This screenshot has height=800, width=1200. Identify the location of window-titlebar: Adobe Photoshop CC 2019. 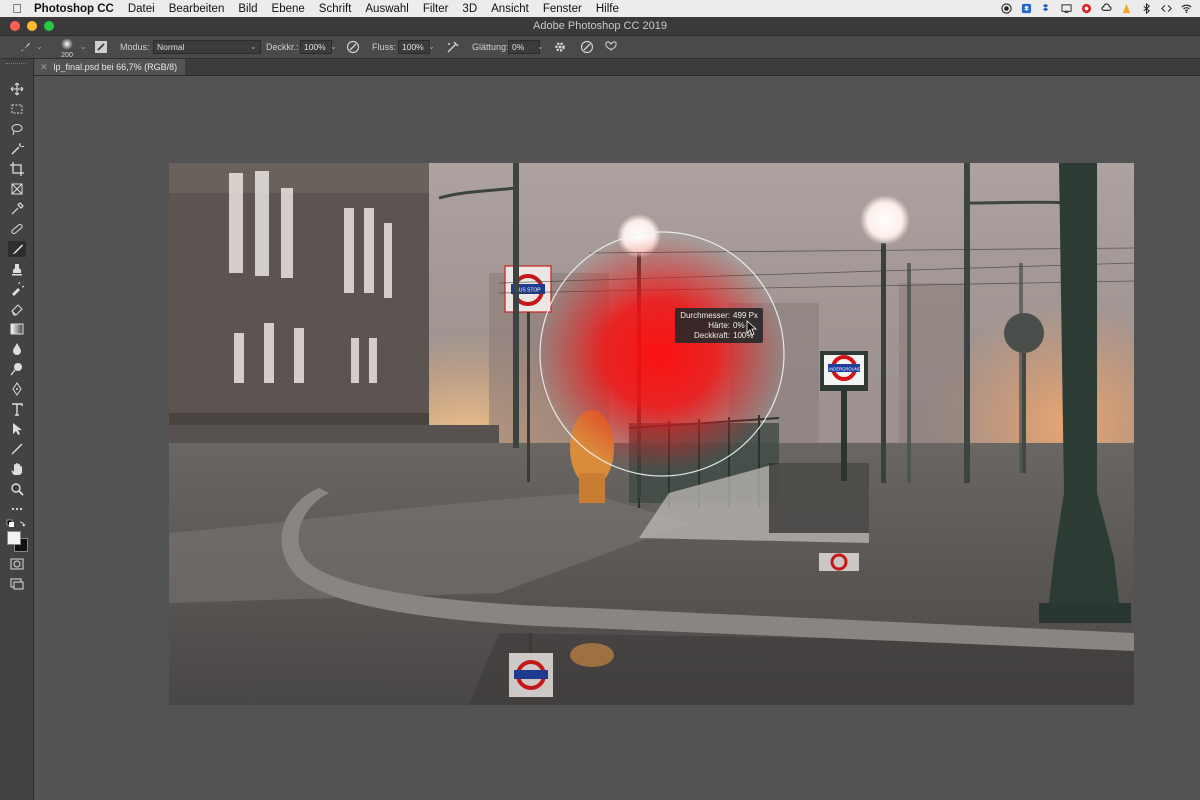
(600, 26).